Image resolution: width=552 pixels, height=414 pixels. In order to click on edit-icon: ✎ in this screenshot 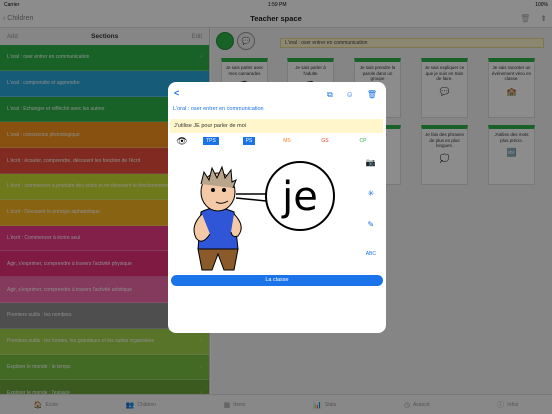, I will do `click(371, 224)`.